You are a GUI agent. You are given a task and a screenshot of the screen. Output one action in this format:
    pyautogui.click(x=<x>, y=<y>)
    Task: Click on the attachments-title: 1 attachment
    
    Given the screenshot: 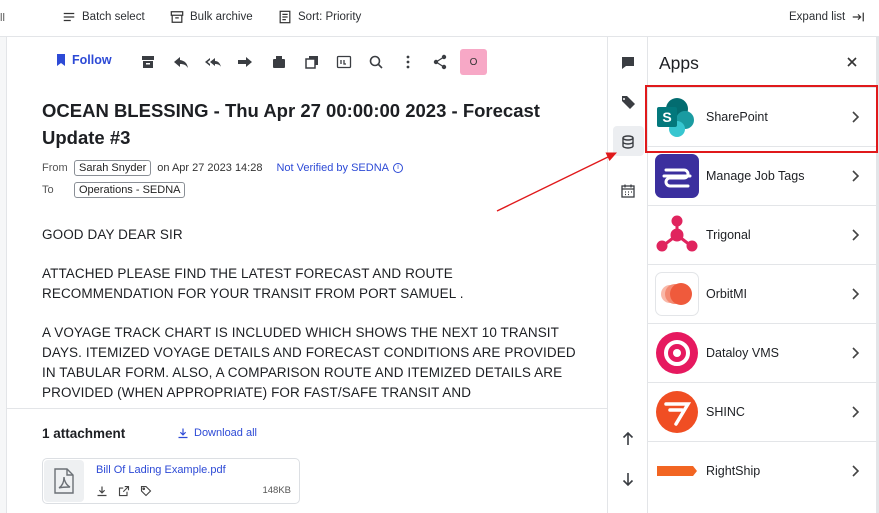 What is the action you would take?
    pyautogui.click(x=84, y=433)
    